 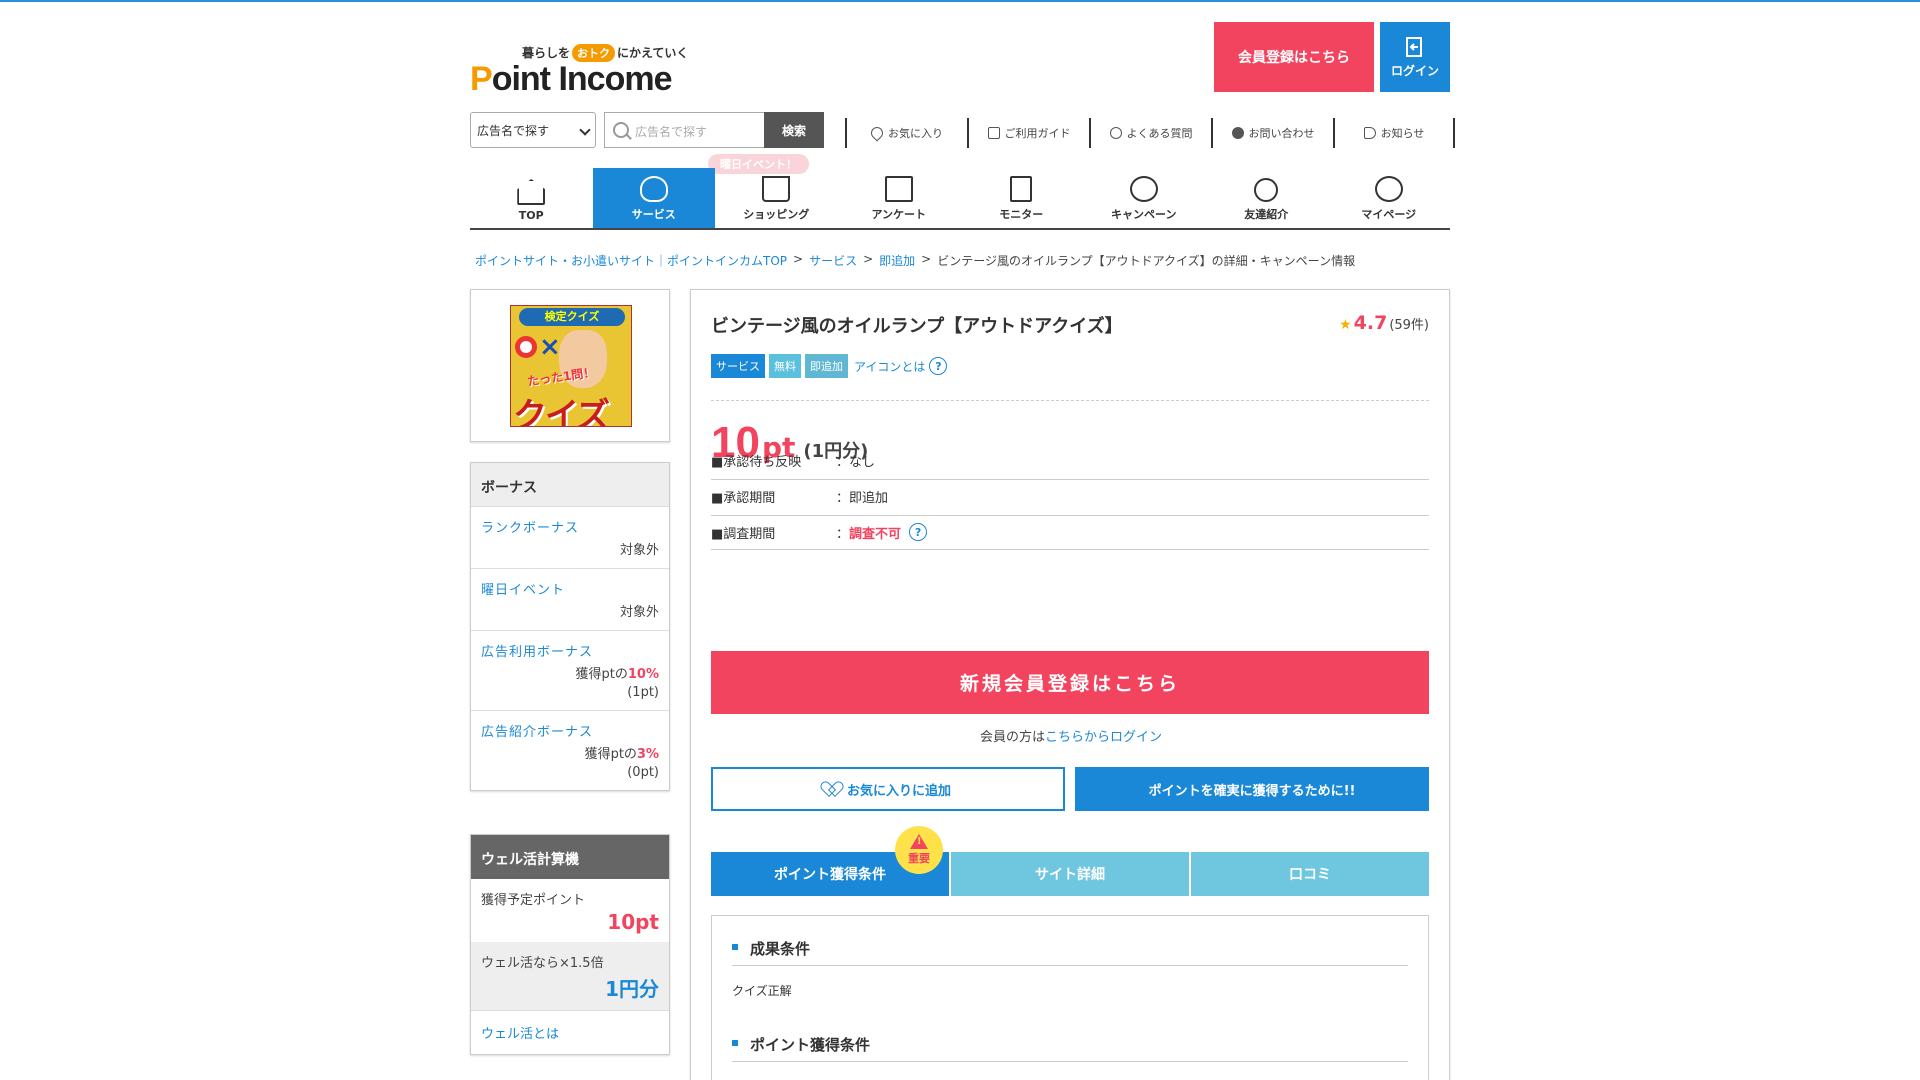 What do you see at coordinates (1146, 261) in the screenshot?
I see `breadcrumb-current: ビンテージ風のオイルランプ【アウトドアクイズ】の詳細・キャンペーン情報` at bounding box center [1146, 261].